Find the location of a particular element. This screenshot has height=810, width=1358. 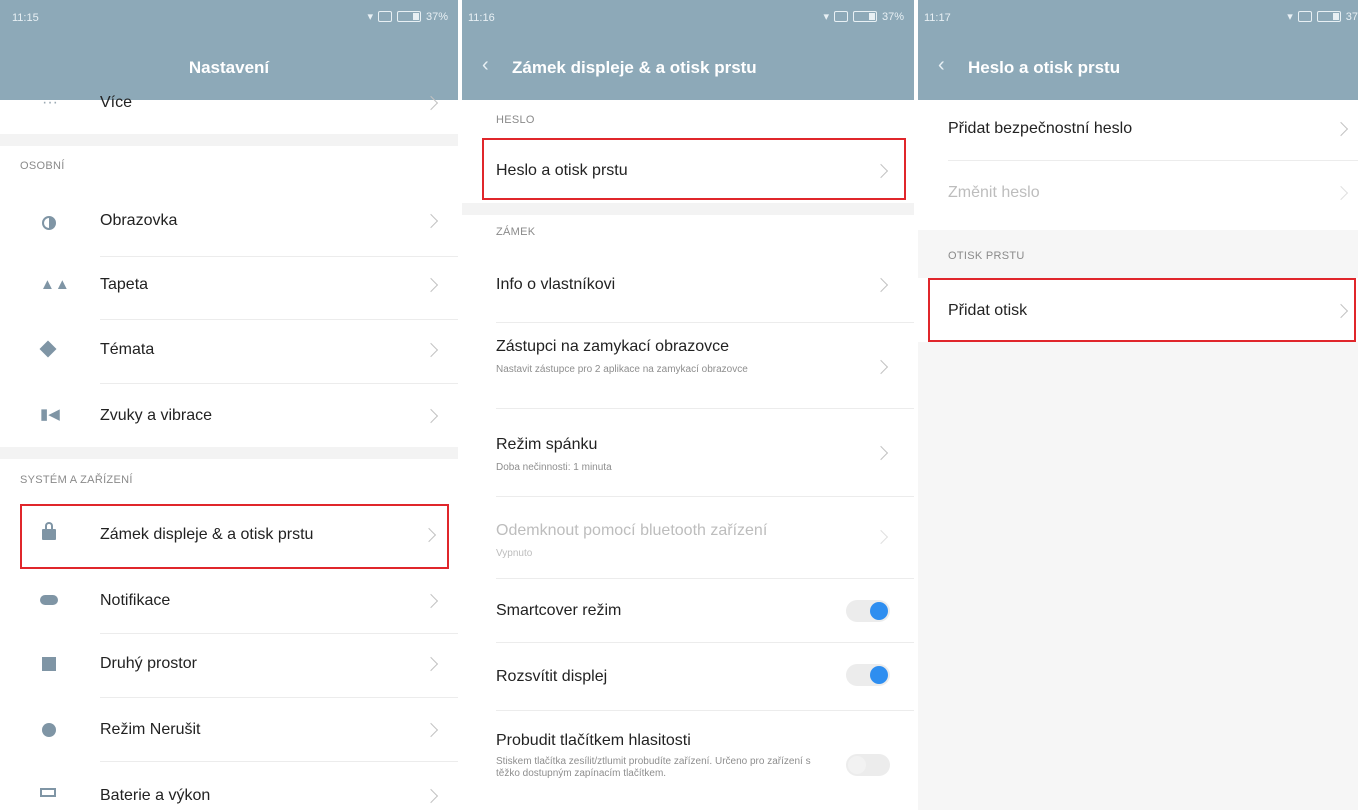

settings-item-label: Obrazovka is located at coordinates (139, 220).